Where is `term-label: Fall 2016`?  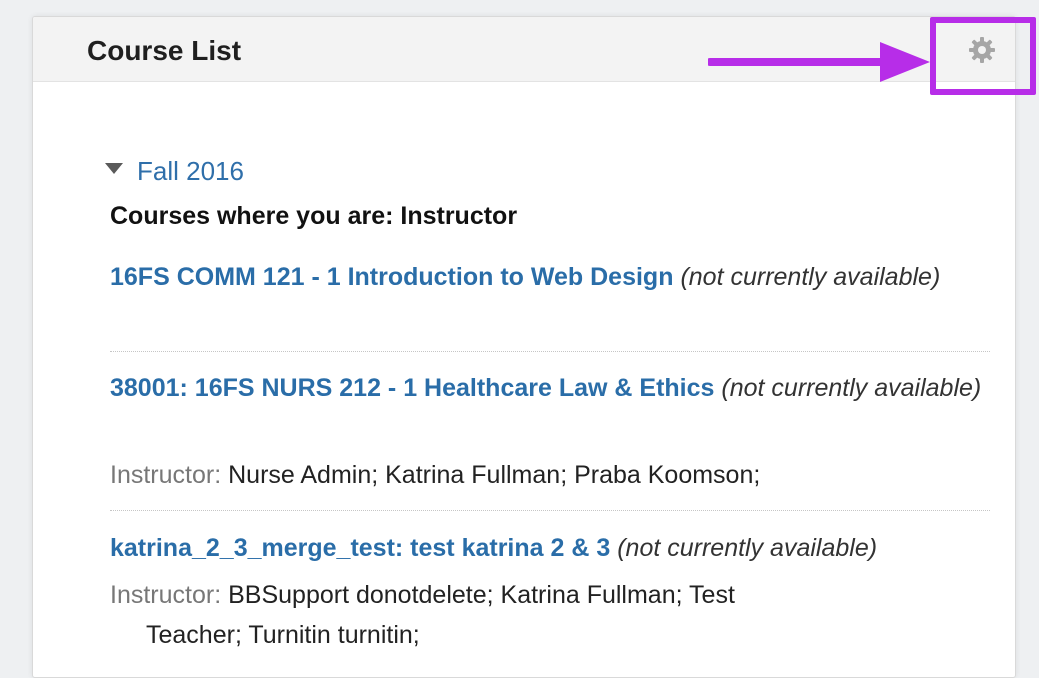 term-label: Fall 2016 is located at coordinates (190, 170).